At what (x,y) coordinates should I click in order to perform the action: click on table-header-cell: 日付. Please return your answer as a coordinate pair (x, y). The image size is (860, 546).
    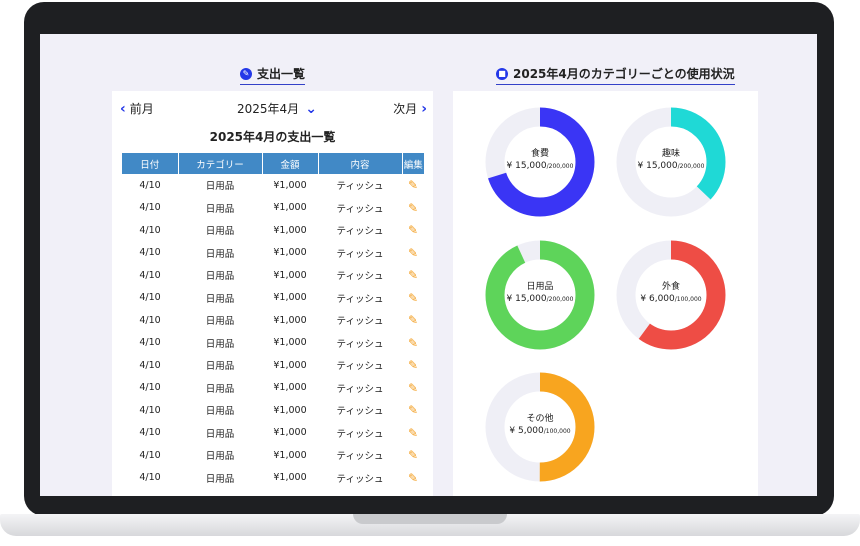
    Looking at the image, I should click on (150, 163).